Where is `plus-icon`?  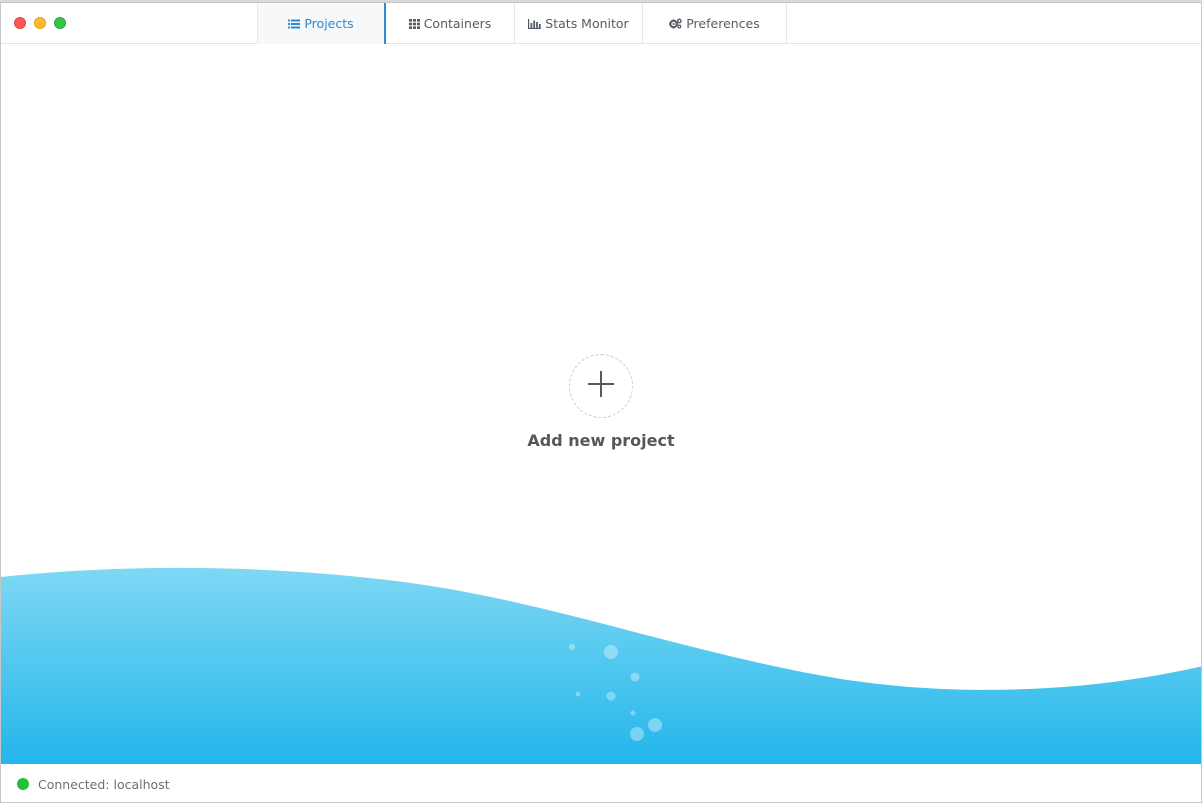
plus-icon is located at coordinates (601, 386).